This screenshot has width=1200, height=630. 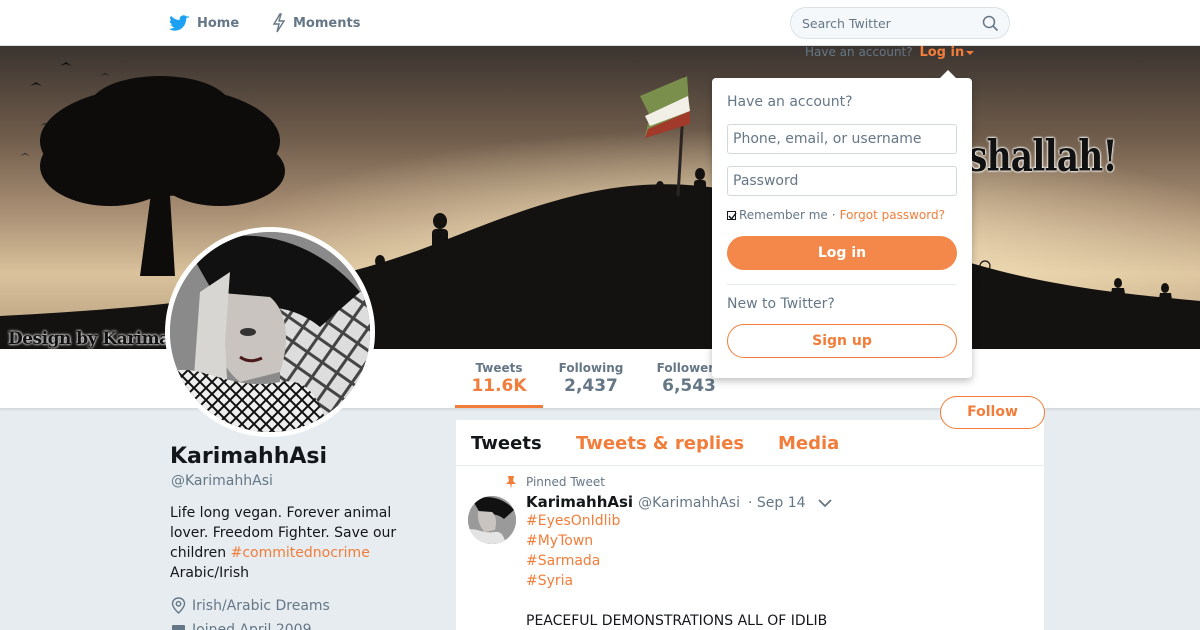 What do you see at coordinates (300, 553) in the screenshot?
I see `bio-hashtag: #commitednocrime` at bounding box center [300, 553].